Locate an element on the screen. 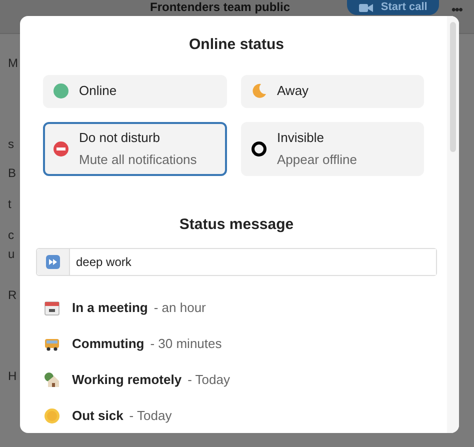  scrollbar is located at coordinates (453, 87).